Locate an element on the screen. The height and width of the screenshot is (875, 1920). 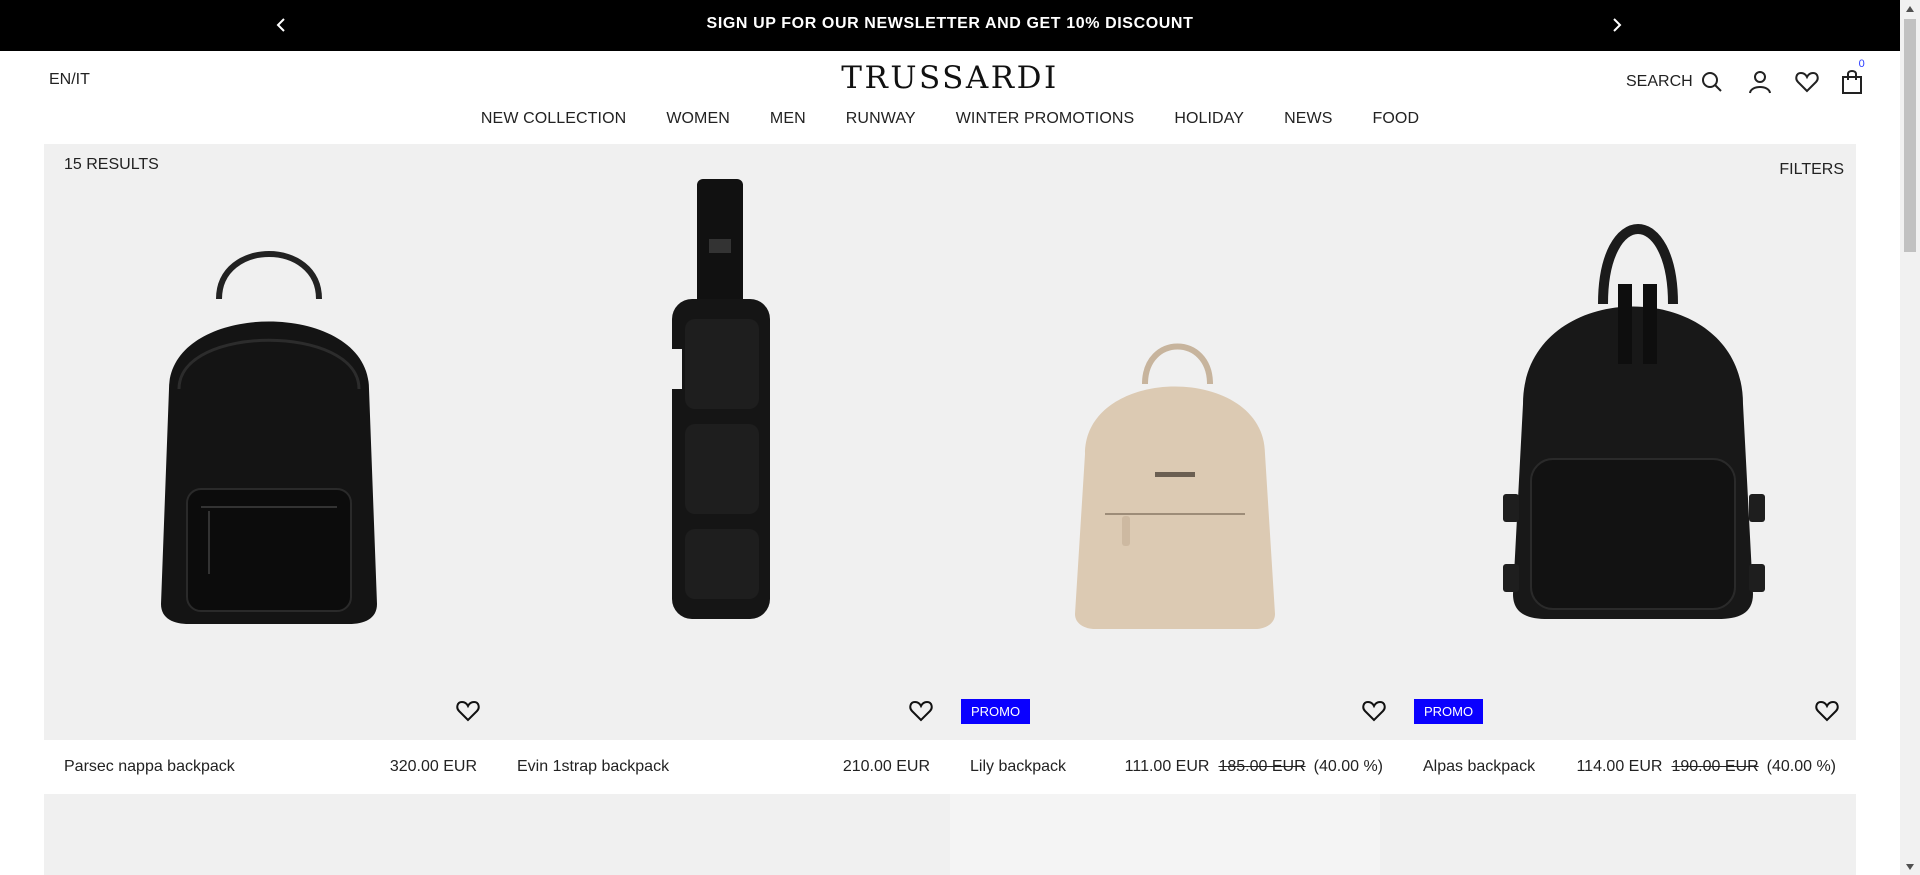
account-button is located at coordinates (1760, 82).